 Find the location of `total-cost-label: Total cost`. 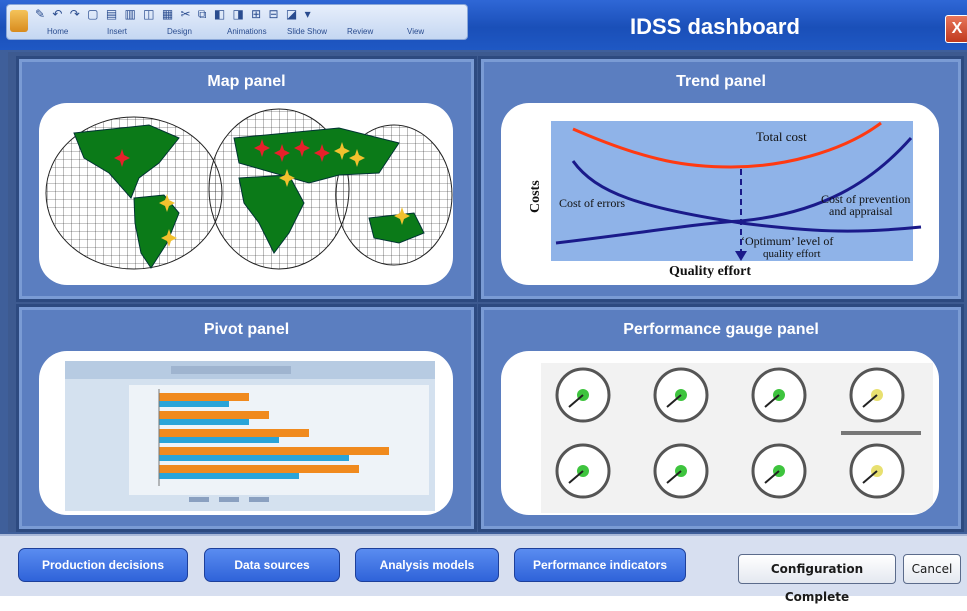

total-cost-label: Total cost is located at coordinates (781, 136).